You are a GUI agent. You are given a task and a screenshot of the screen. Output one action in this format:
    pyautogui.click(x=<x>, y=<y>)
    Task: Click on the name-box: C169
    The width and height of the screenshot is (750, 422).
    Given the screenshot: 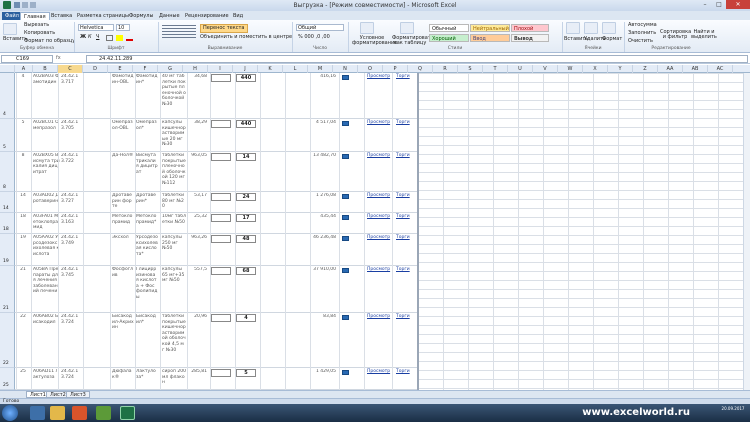 What is the action you would take?
    pyautogui.click(x=27, y=59)
    